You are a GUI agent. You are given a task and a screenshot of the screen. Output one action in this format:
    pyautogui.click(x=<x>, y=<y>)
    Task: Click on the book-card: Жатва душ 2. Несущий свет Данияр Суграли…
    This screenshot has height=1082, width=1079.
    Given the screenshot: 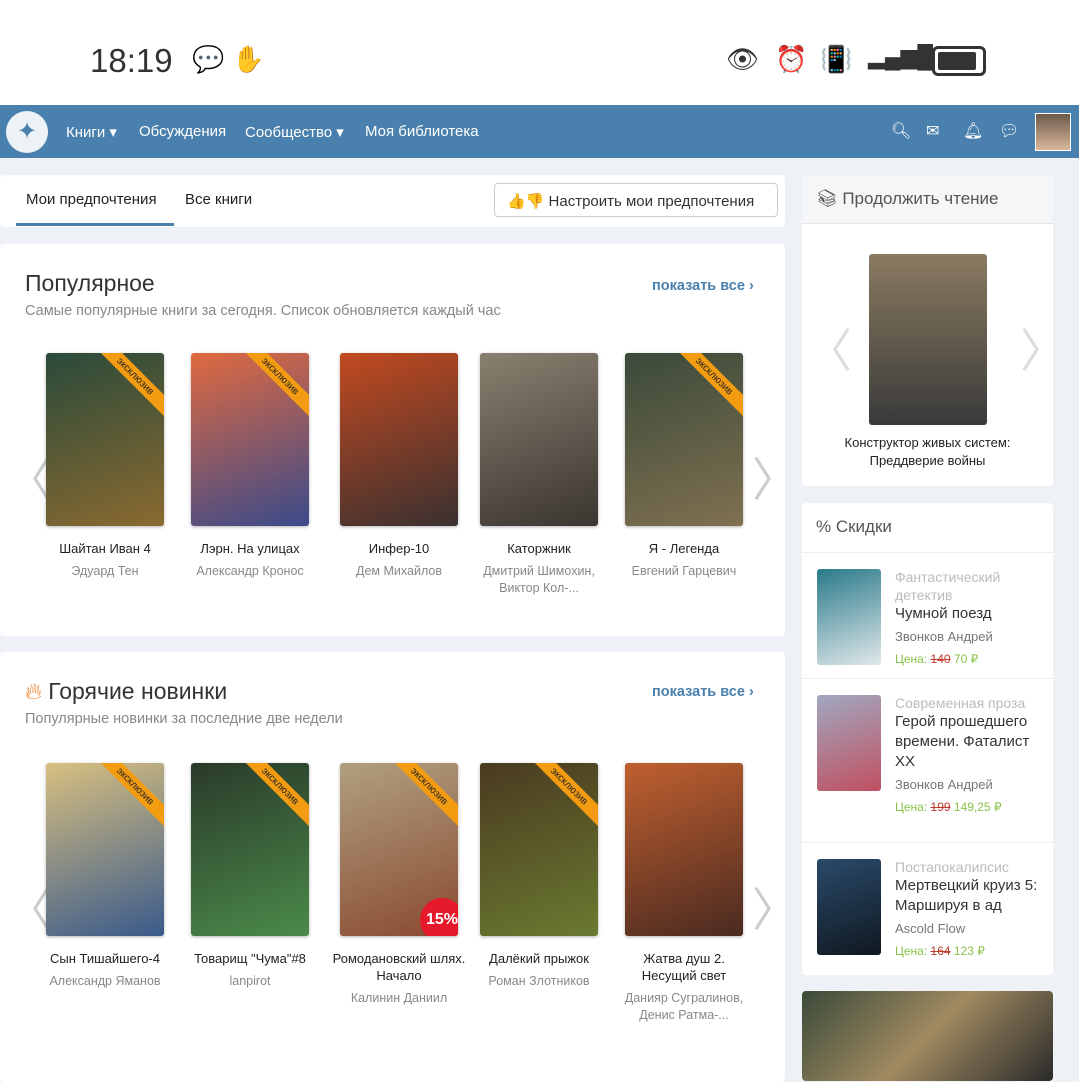 What is the action you would take?
    pyautogui.click(x=684, y=893)
    